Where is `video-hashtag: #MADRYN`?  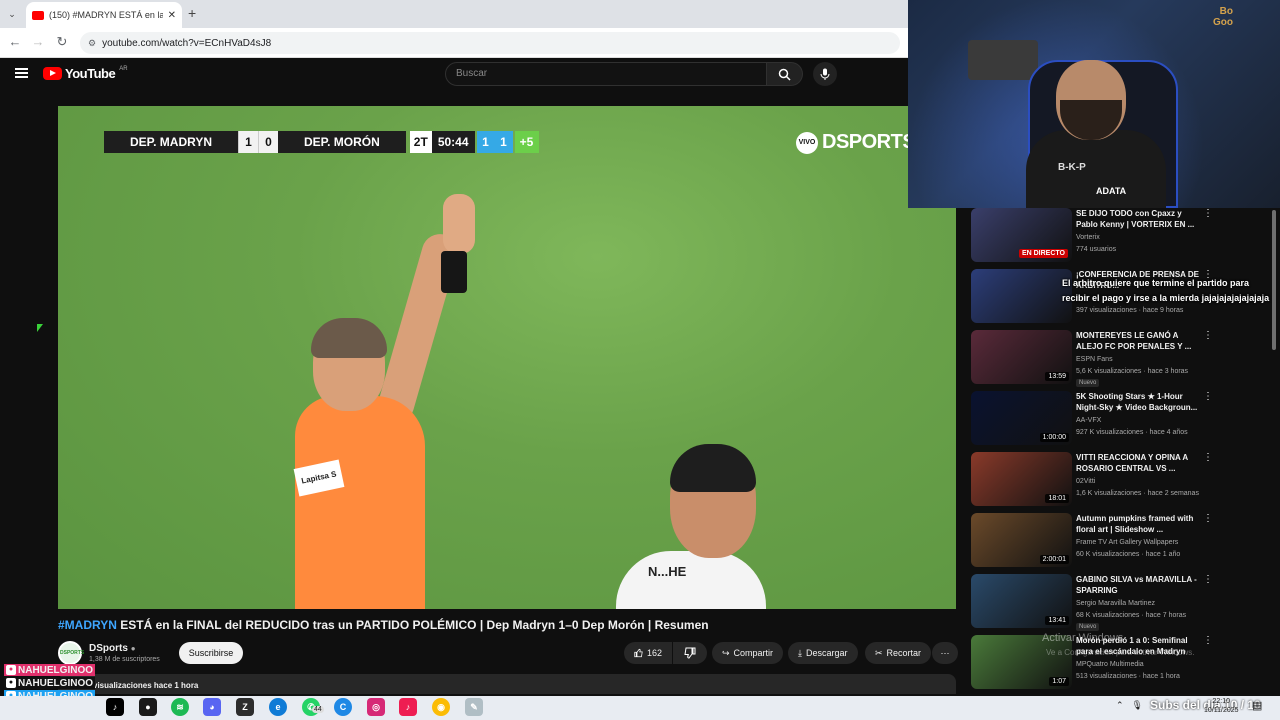
video-hashtag: #MADRYN is located at coordinates (87, 625).